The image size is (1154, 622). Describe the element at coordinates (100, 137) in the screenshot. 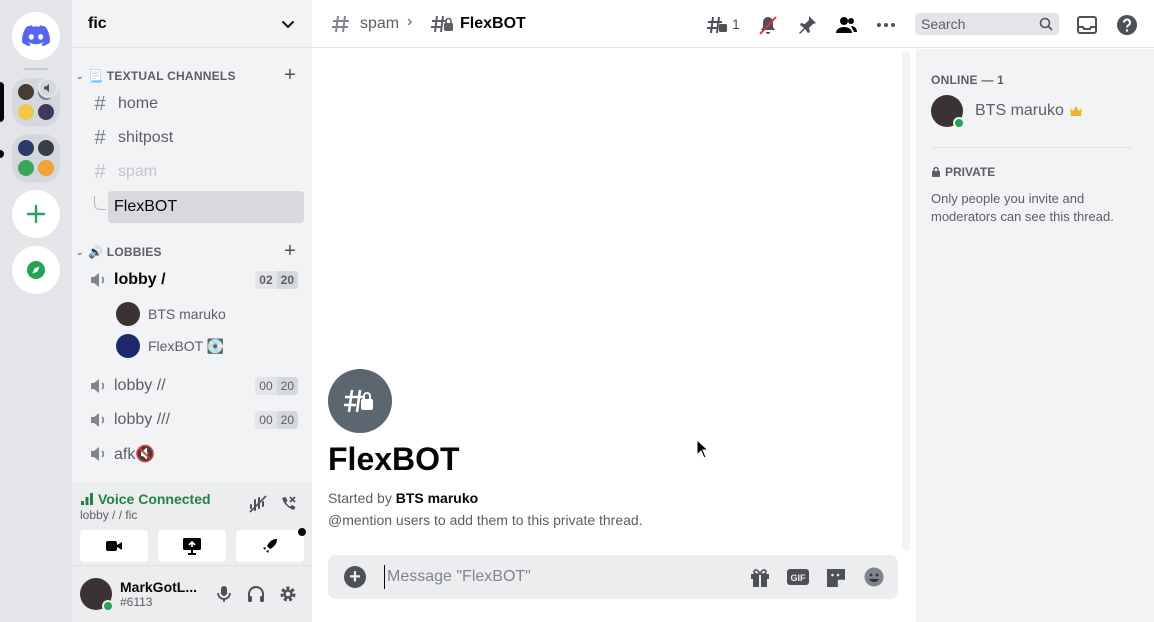

I see `hash-icon: #` at that location.